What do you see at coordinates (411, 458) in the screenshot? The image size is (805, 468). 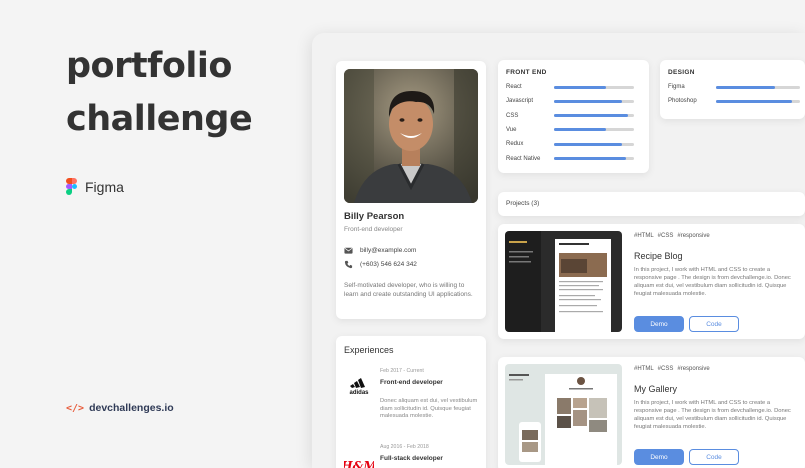 I see `experience-title: Full-stack developer` at bounding box center [411, 458].